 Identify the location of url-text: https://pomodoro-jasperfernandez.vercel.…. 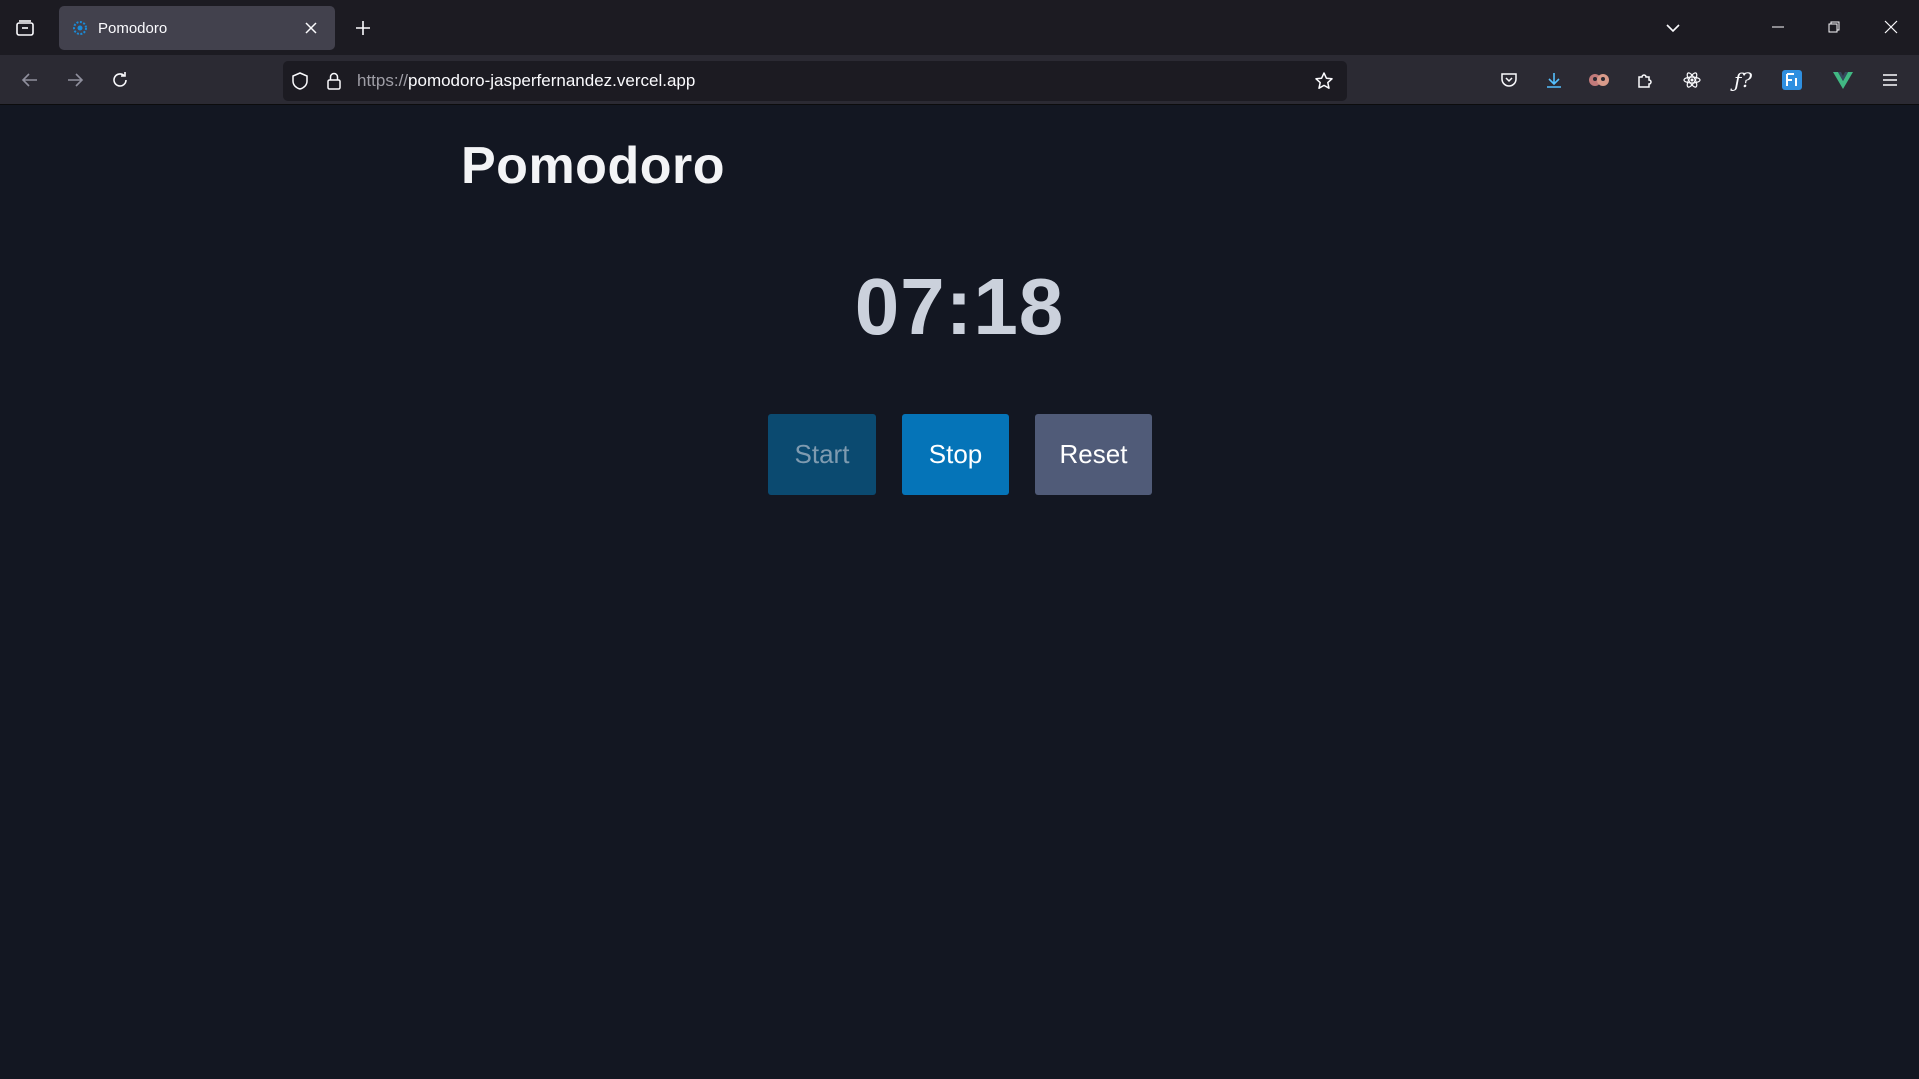
(832, 81).